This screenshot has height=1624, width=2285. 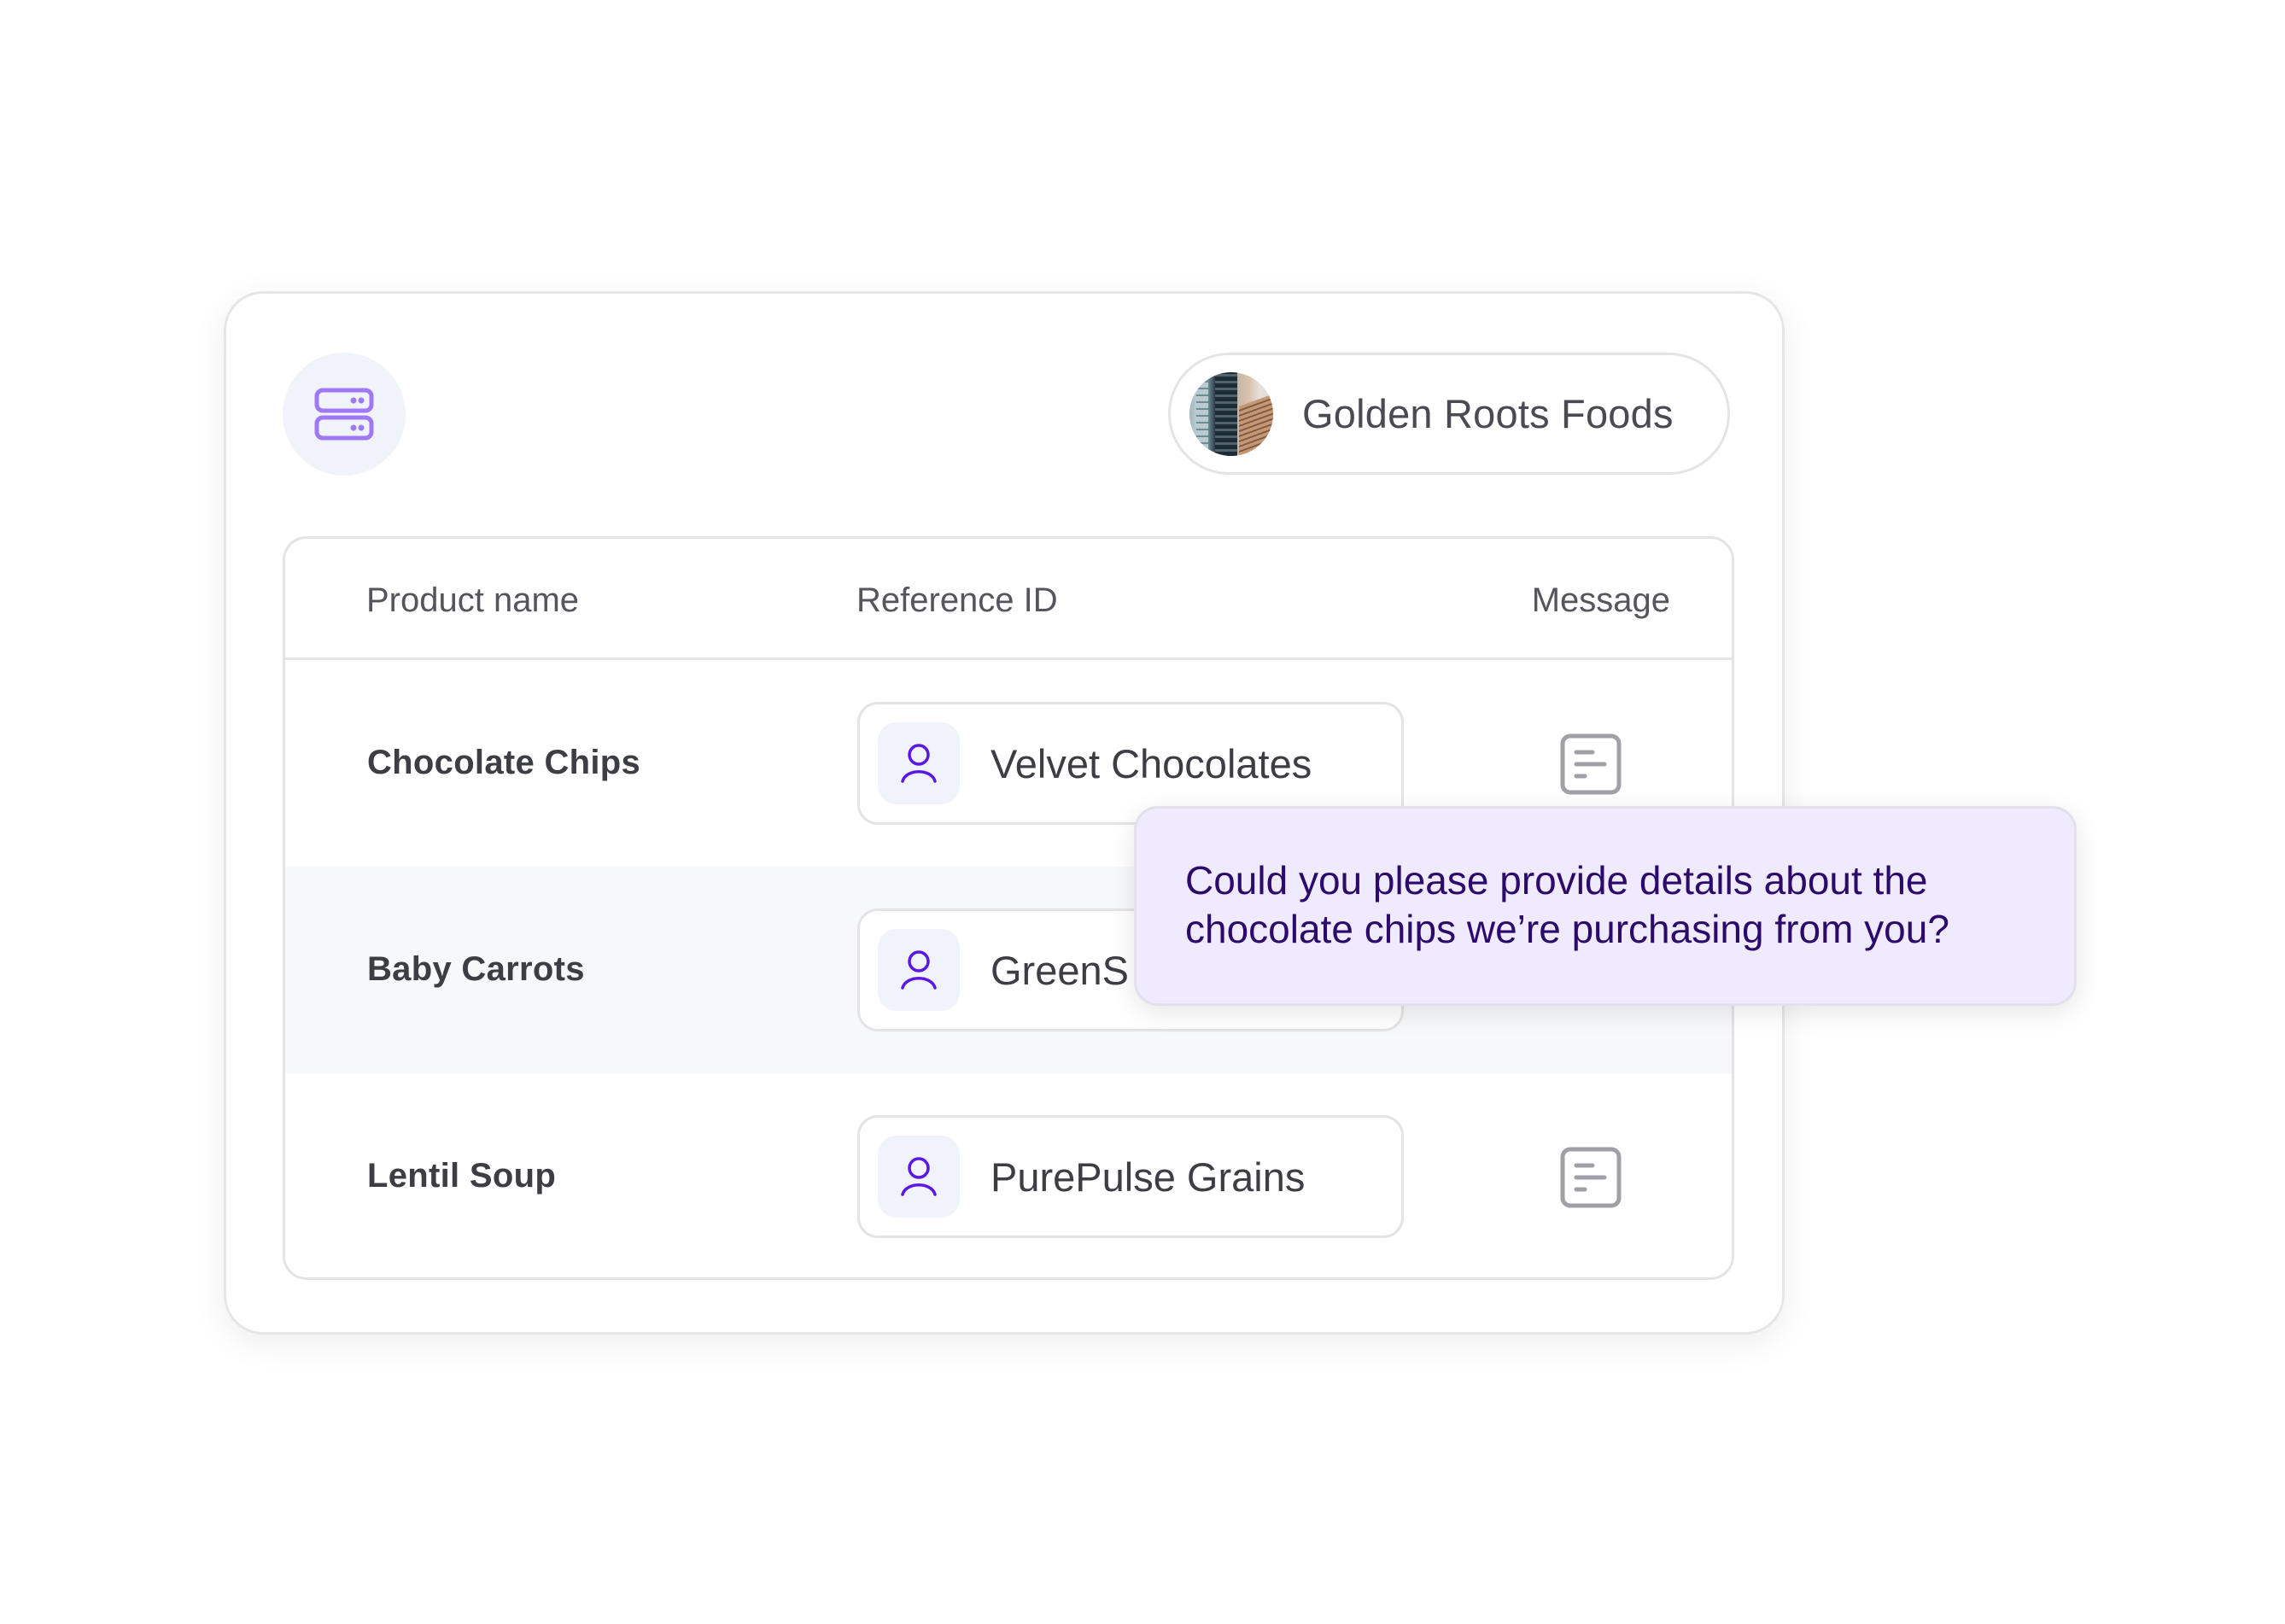 What do you see at coordinates (504, 762) in the screenshot?
I see `product-name: Chocolate Chips` at bounding box center [504, 762].